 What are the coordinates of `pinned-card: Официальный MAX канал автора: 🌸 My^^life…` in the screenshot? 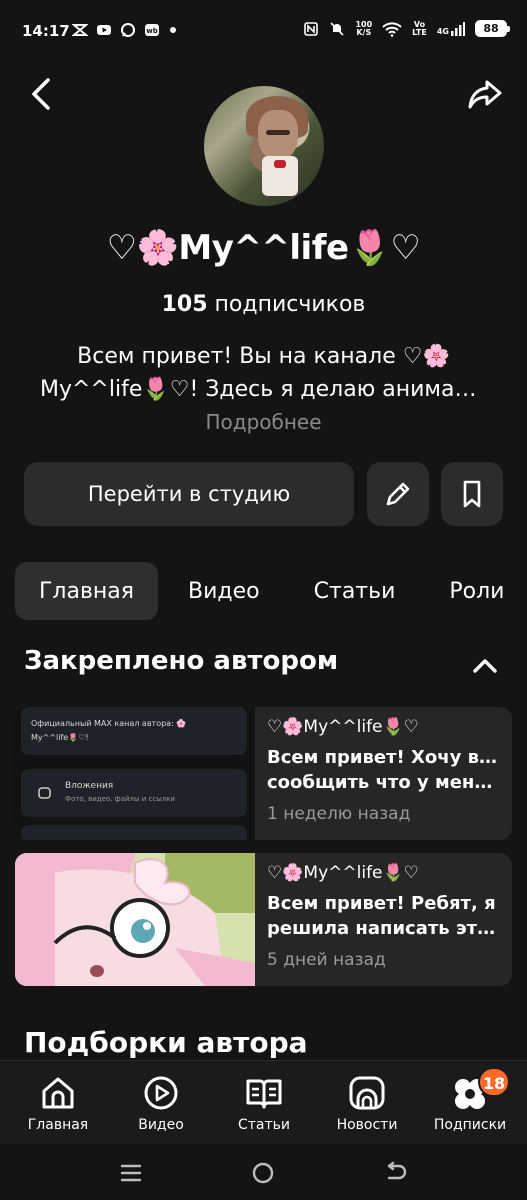 It's located at (263, 773).